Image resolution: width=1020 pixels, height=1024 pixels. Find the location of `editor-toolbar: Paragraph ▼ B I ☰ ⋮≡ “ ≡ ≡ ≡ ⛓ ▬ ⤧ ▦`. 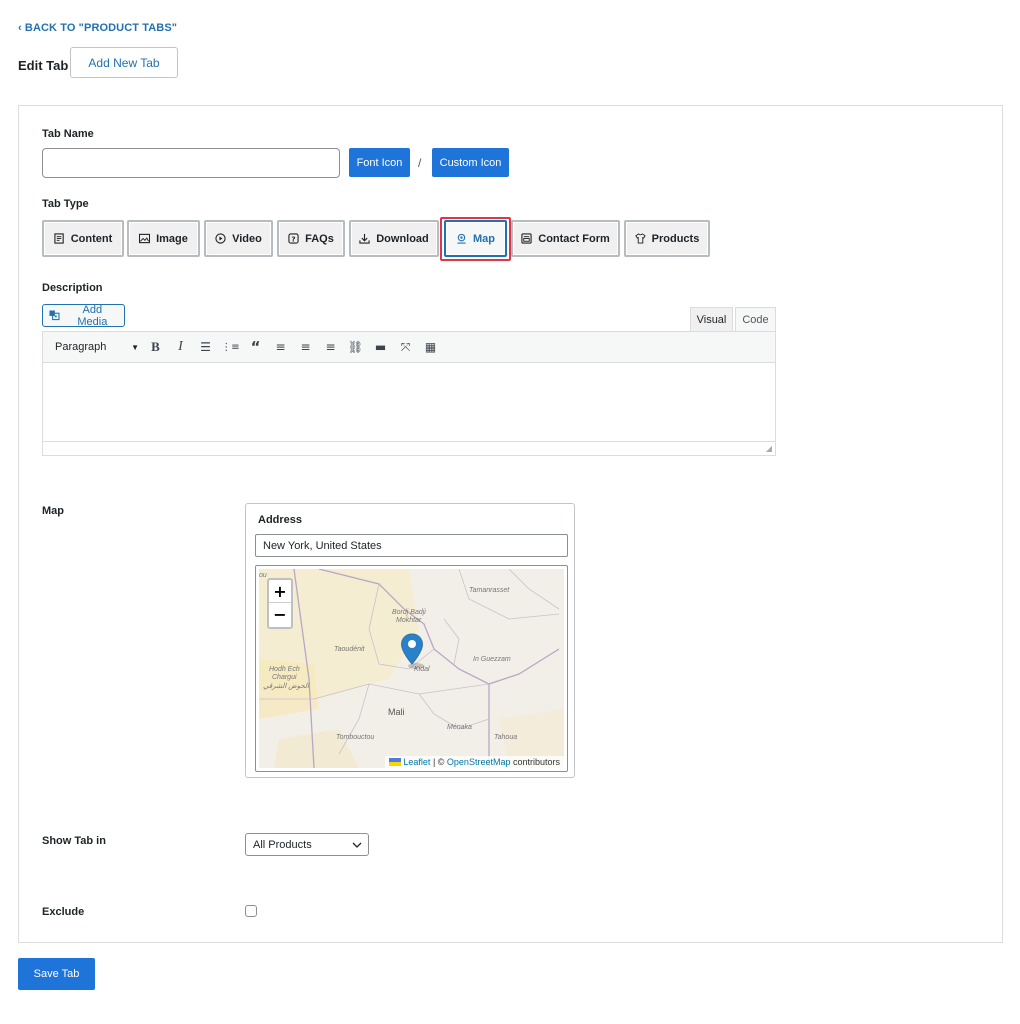

editor-toolbar: Paragraph ▼ B I ☰ ⋮≡ “ ≡ ≡ ≡ ⛓ ▬ ⤧ ▦ is located at coordinates (409, 347).